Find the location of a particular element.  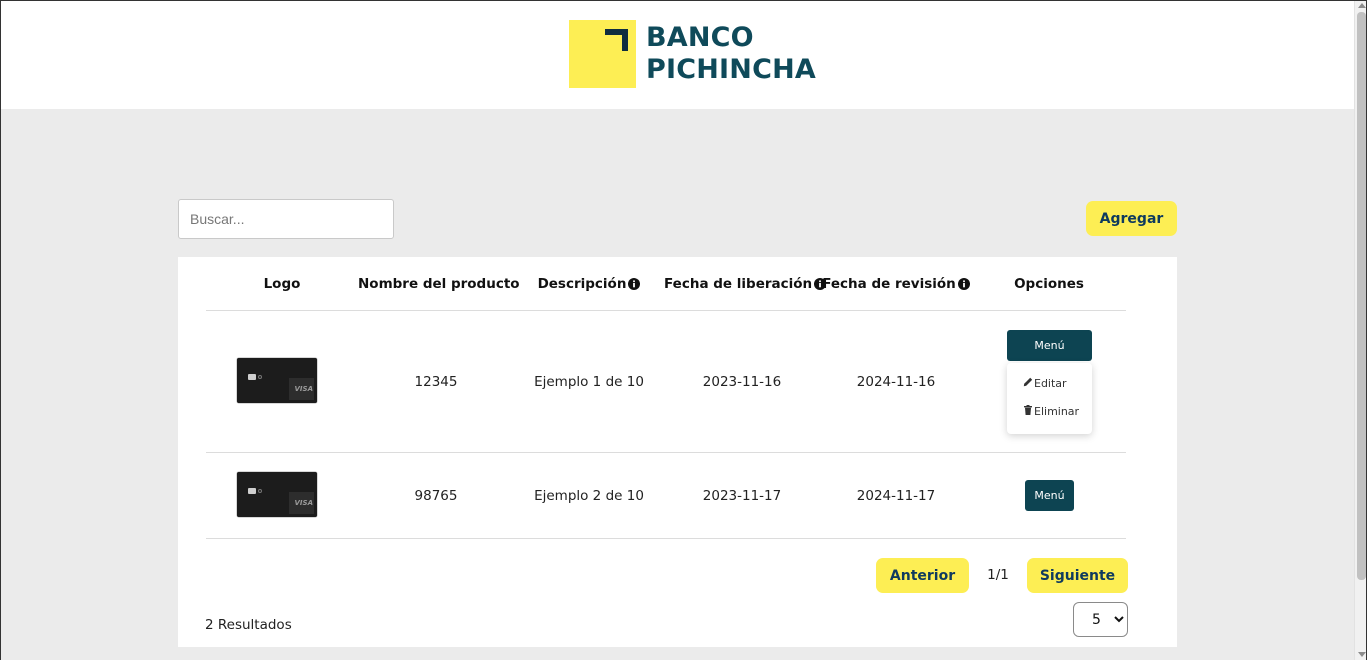

brand-logo-text: BANCO PICHINCHA is located at coordinates (731, 54).